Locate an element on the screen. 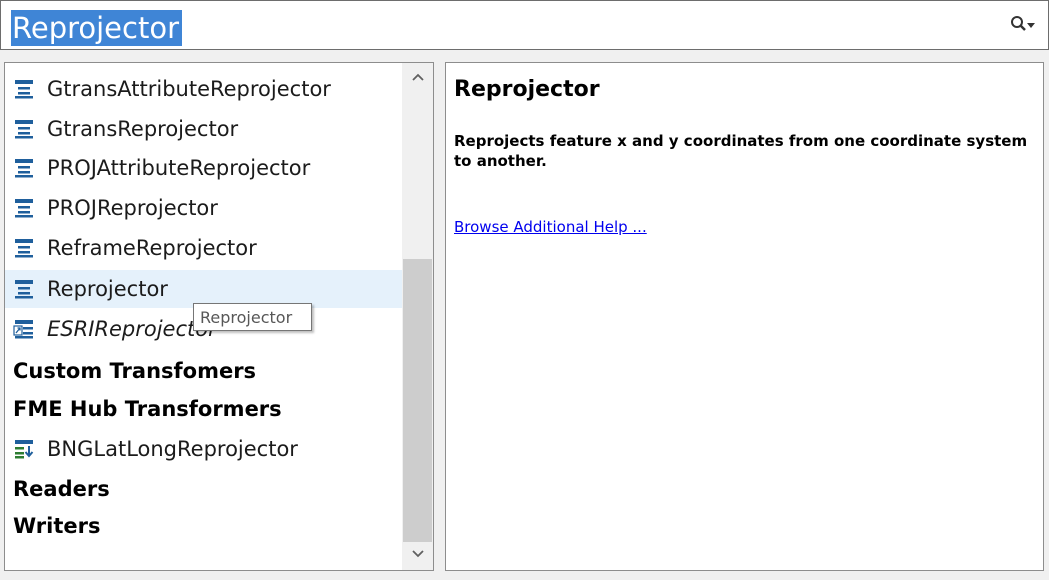  list-item-bng-lat-long-reprojector: BNGLatLongReprojector is located at coordinates (204, 449).